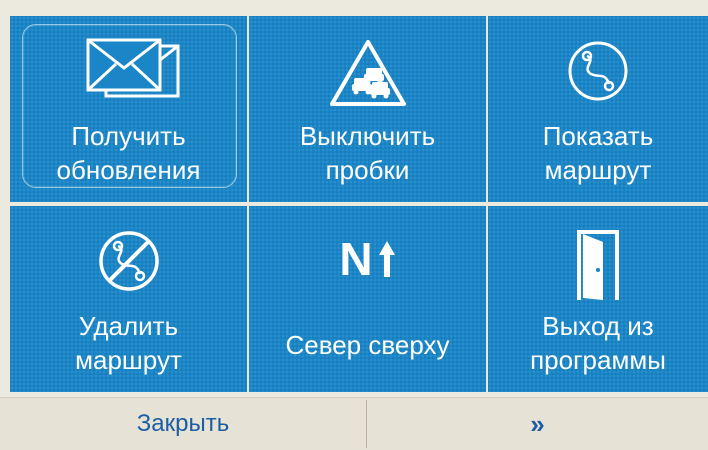 Image resolution: width=708 pixels, height=450 pixels. I want to click on bottom-bar: Закрыть », so click(354, 423).